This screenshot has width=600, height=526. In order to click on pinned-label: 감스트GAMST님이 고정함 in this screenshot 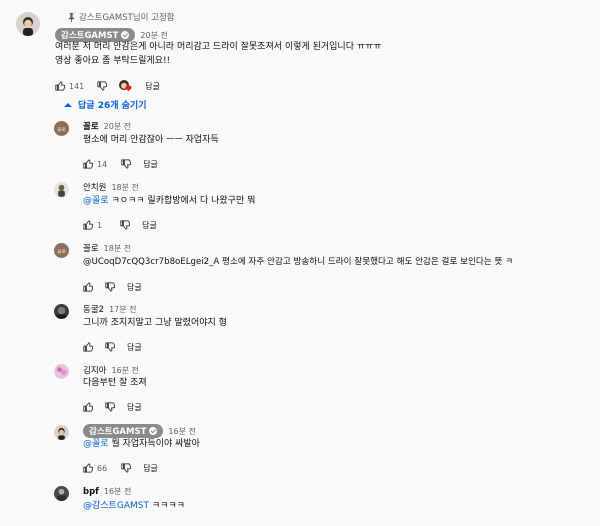, I will do `click(121, 17)`.